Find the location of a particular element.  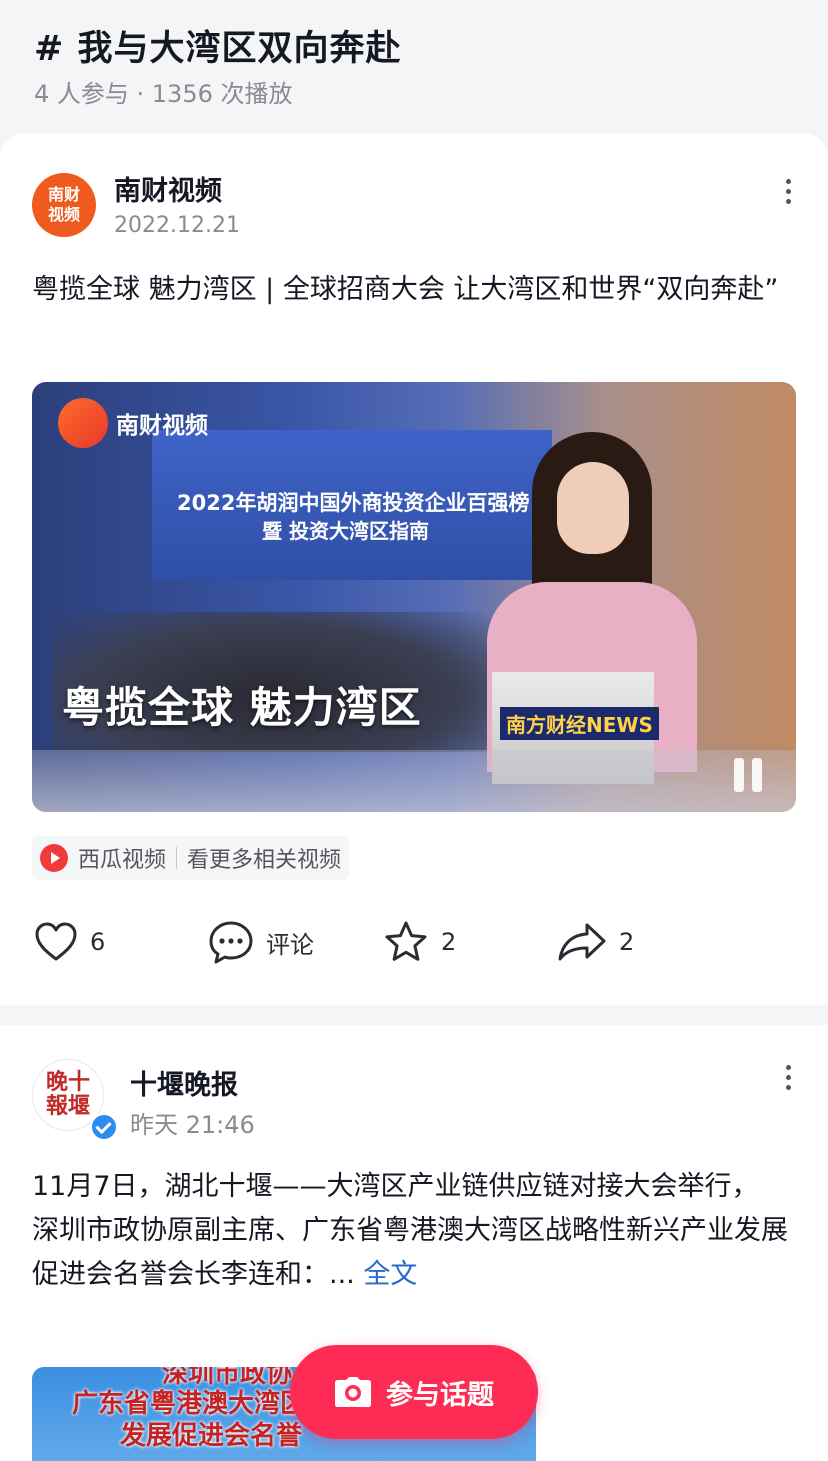

video-controls is located at coordinates (414, 781).